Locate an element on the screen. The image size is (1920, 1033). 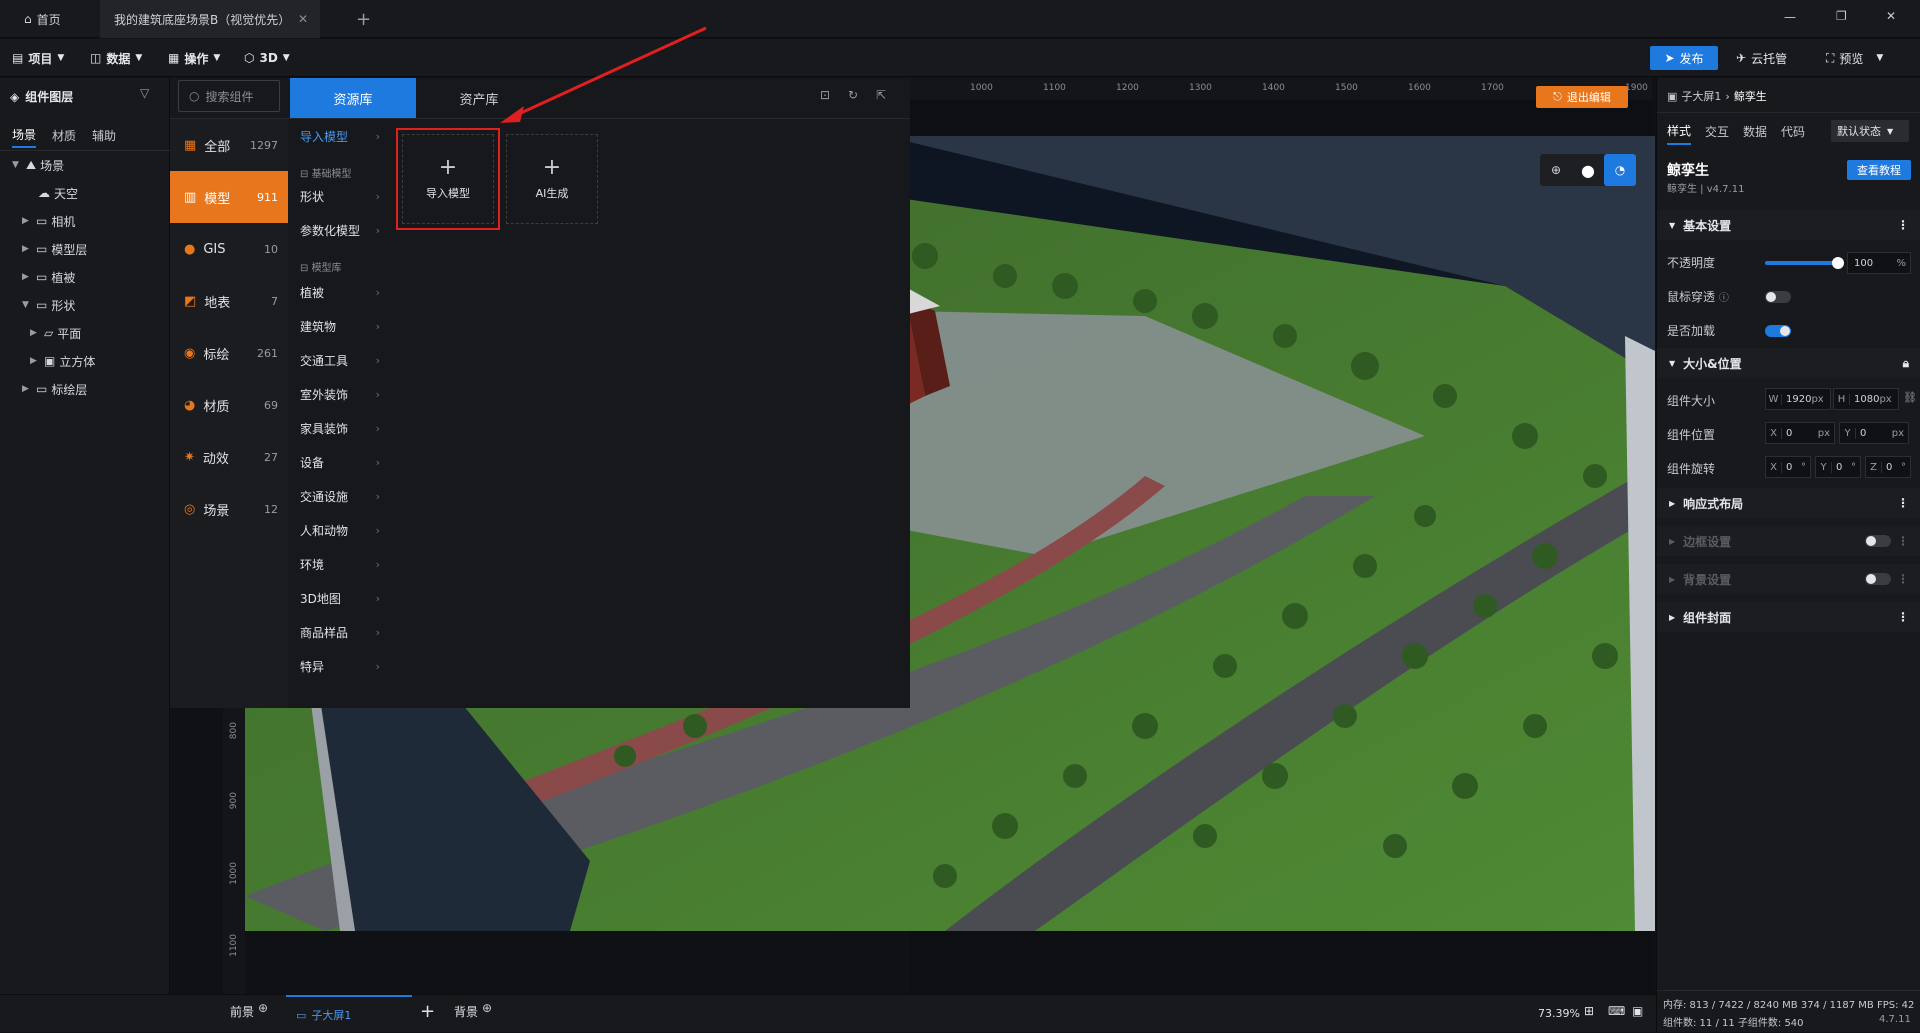
subcategory-item: 室外装饰 › is located at coordinates (338, 394).